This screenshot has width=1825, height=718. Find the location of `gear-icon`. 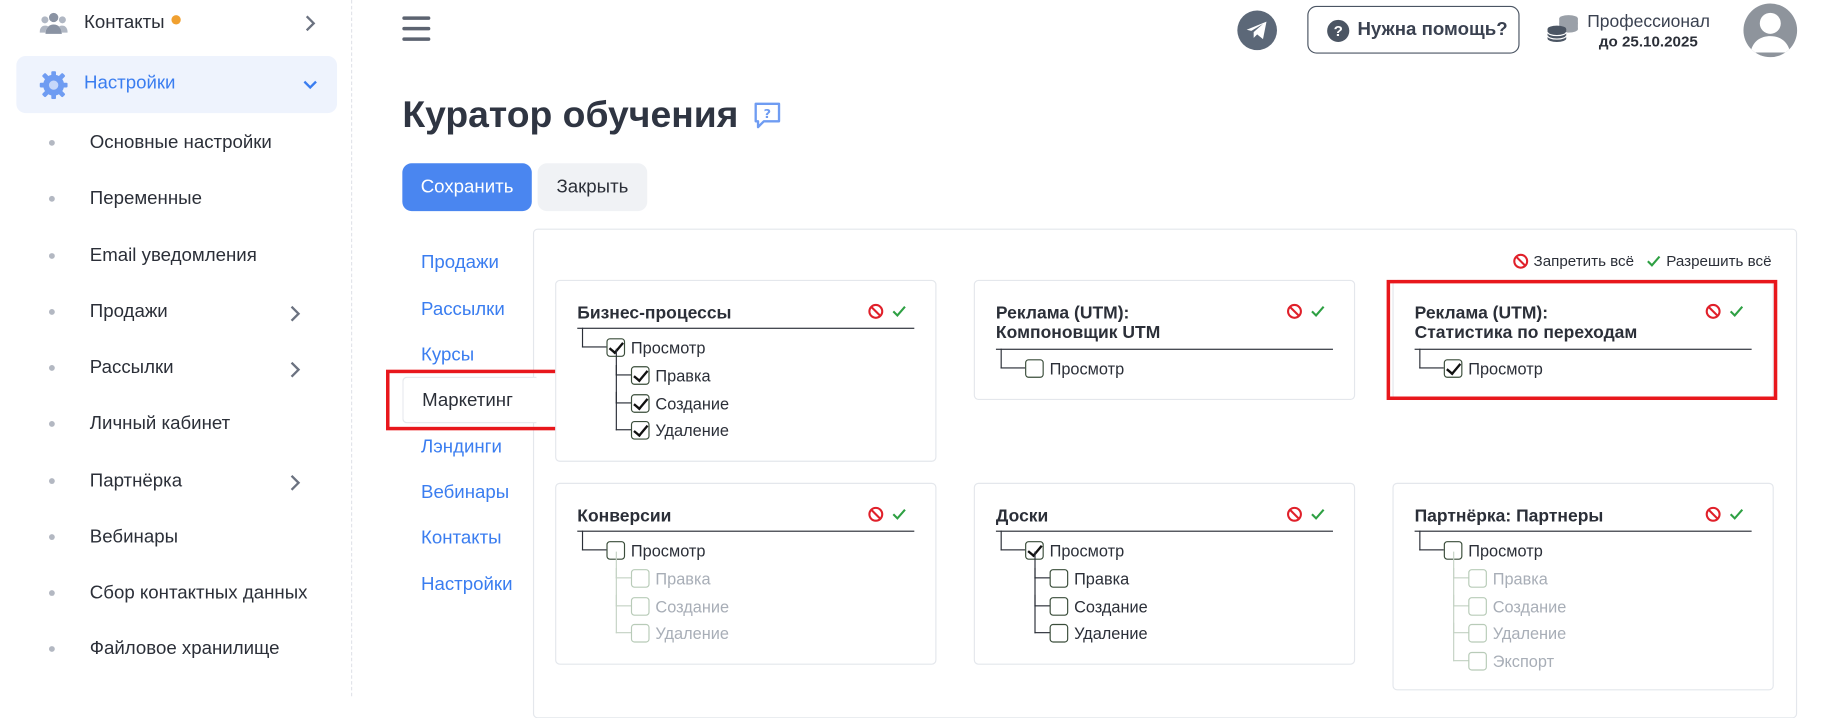

gear-icon is located at coordinates (53, 88).